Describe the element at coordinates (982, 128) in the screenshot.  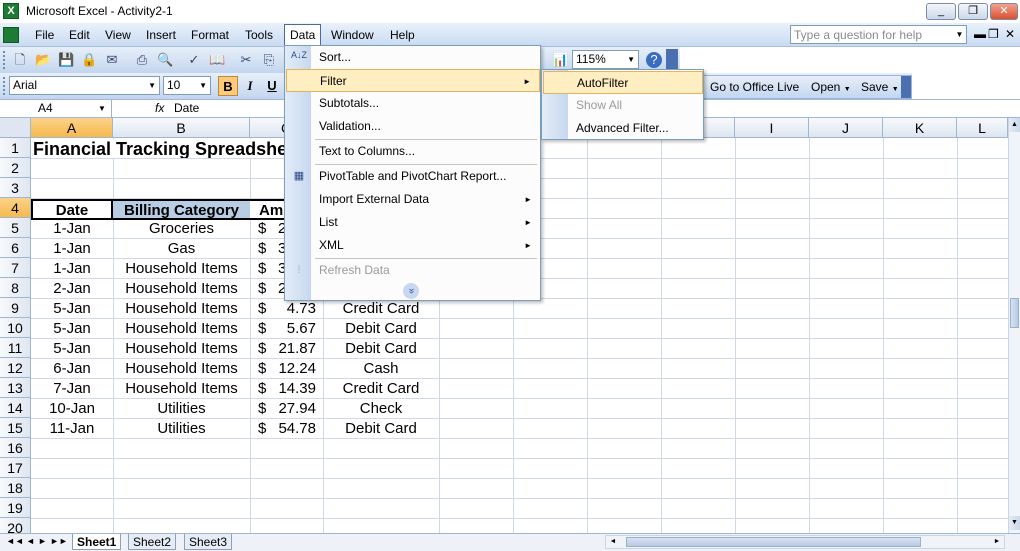
I see `column-header-l: L` at that location.